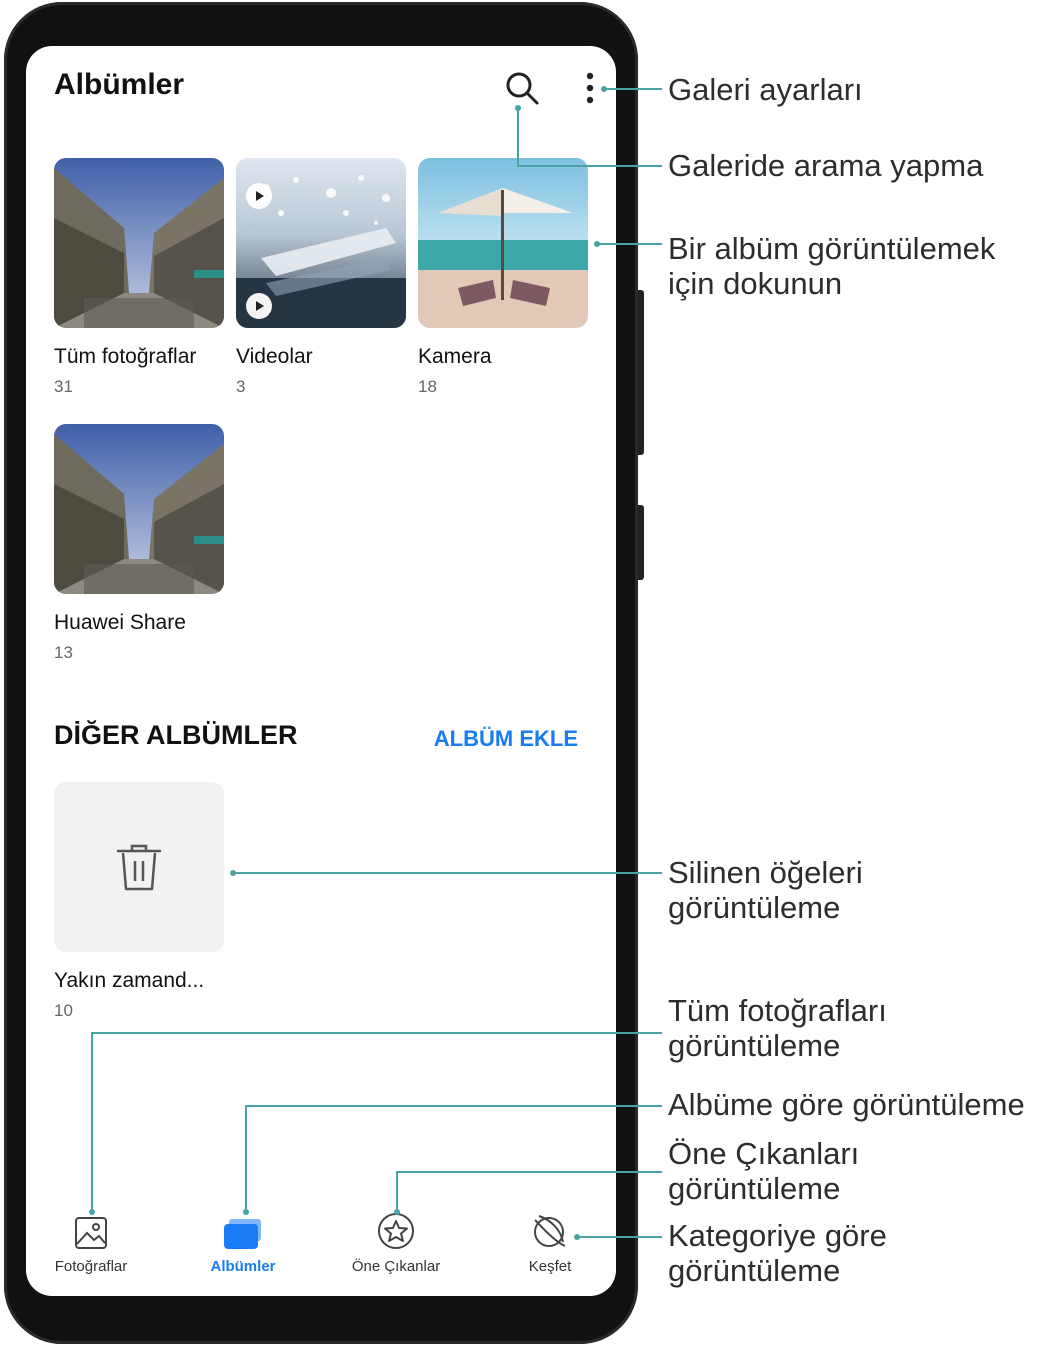 This screenshot has height=1348, width=1040. I want to click on other-albums-title: DİĞER ALBÜMLER, so click(176, 735).